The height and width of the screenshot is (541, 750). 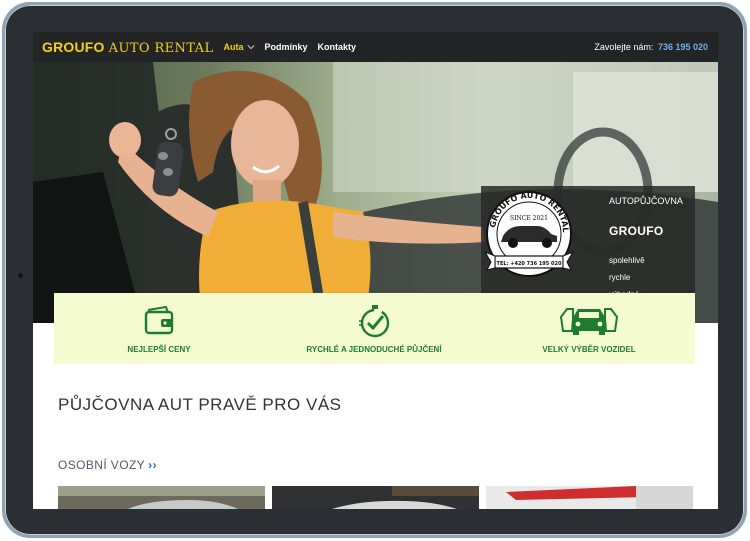 What do you see at coordinates (200, 404) in the screenshot?
I see `page-title: PŮJČOVNA AUT PRAVĚ PRO VÁS` at bounding box center [200, 404].